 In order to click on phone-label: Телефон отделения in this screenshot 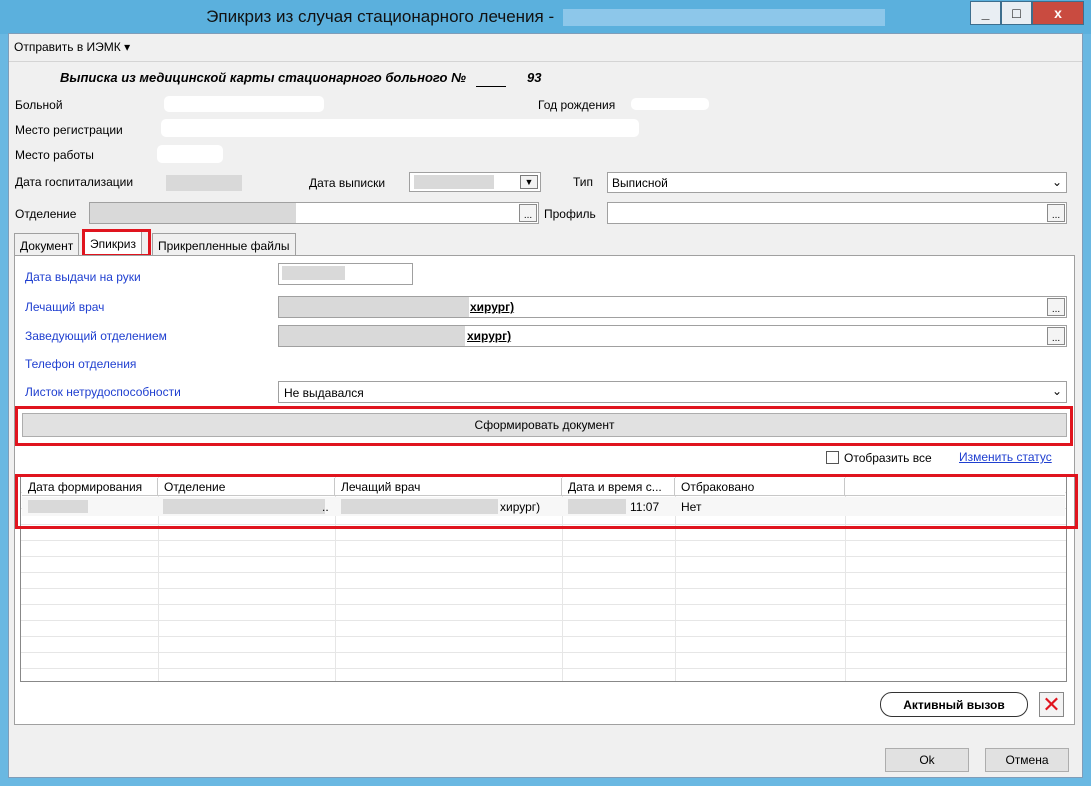, I will do `click(81, 364)`.